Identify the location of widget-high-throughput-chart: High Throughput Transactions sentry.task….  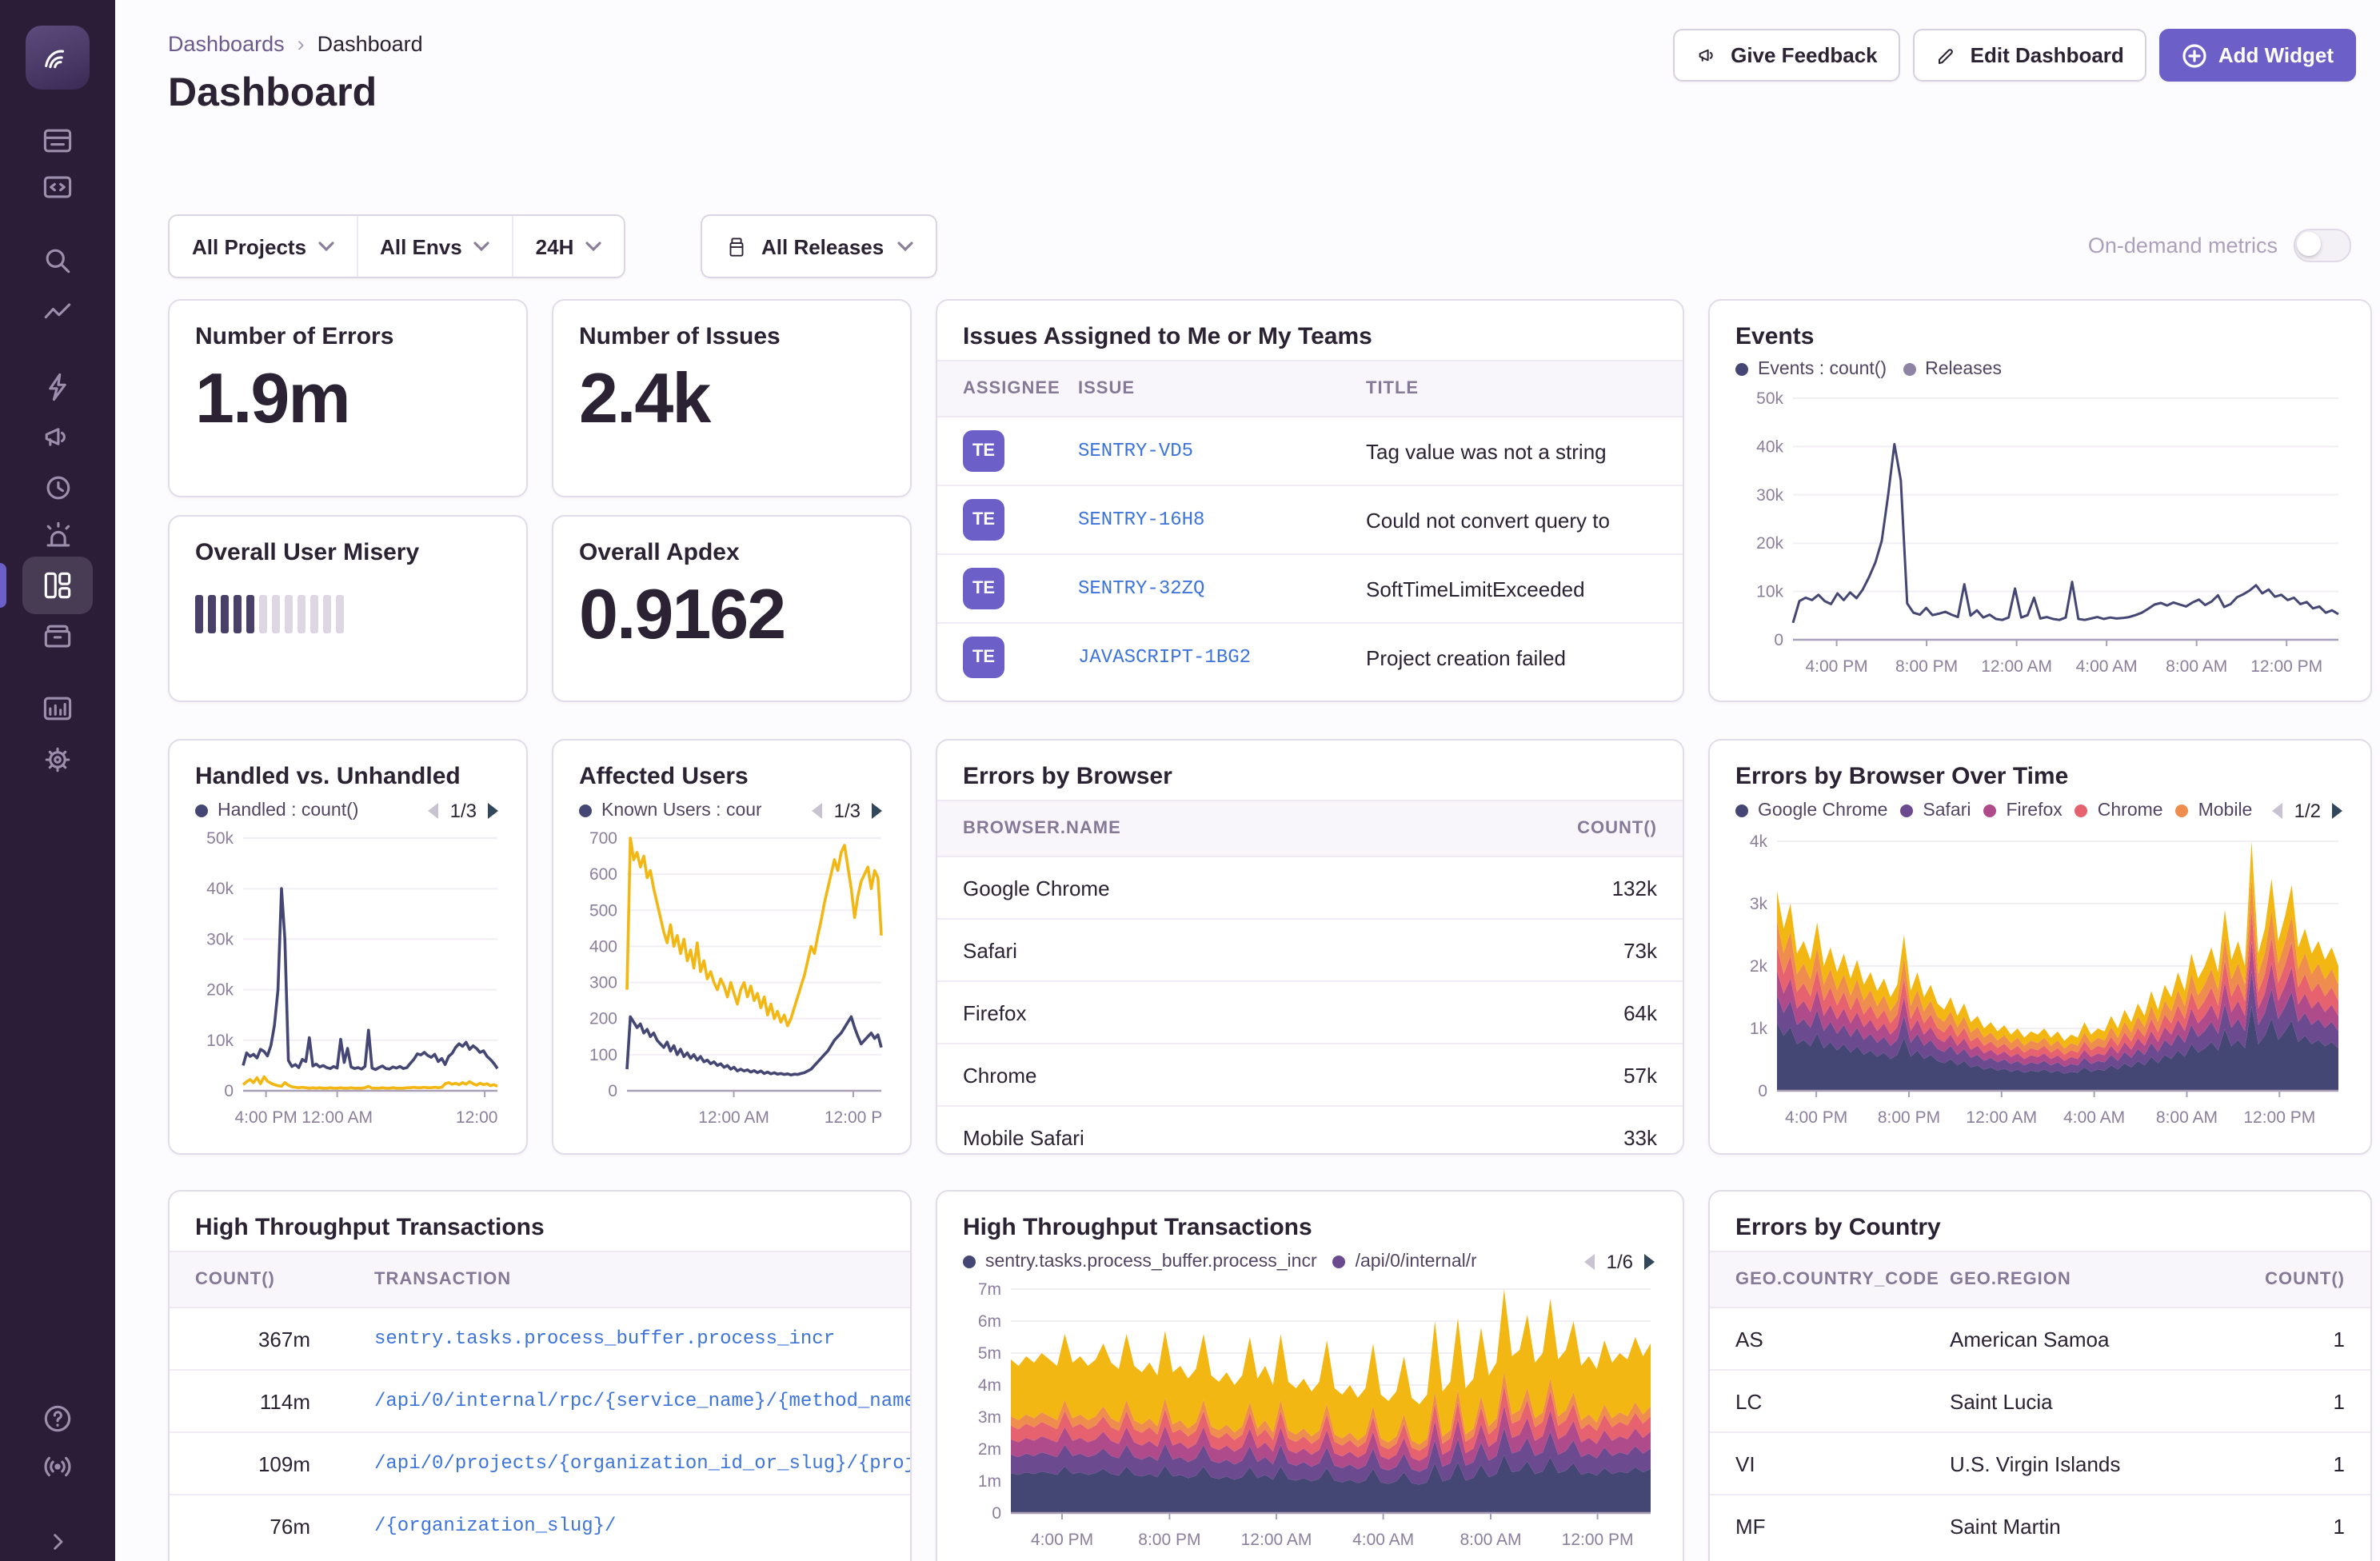
(1310, 1375).